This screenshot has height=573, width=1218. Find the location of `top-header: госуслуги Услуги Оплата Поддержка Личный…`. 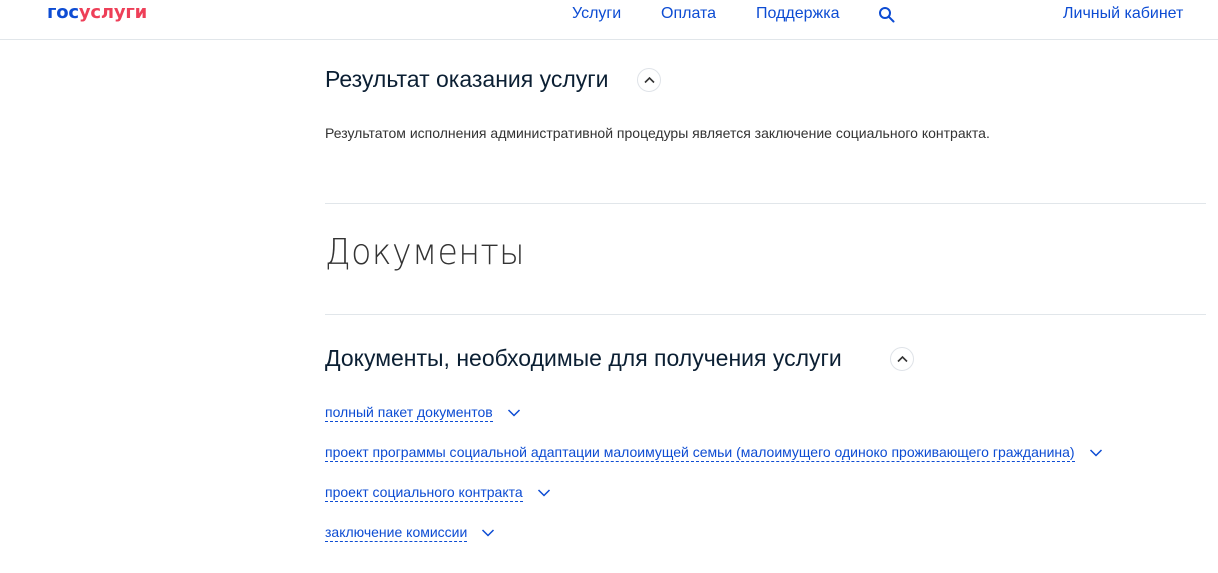

top-header: госуслуги Услуги Оплата Поддержка Личный… is located at coordinates (609, 20).